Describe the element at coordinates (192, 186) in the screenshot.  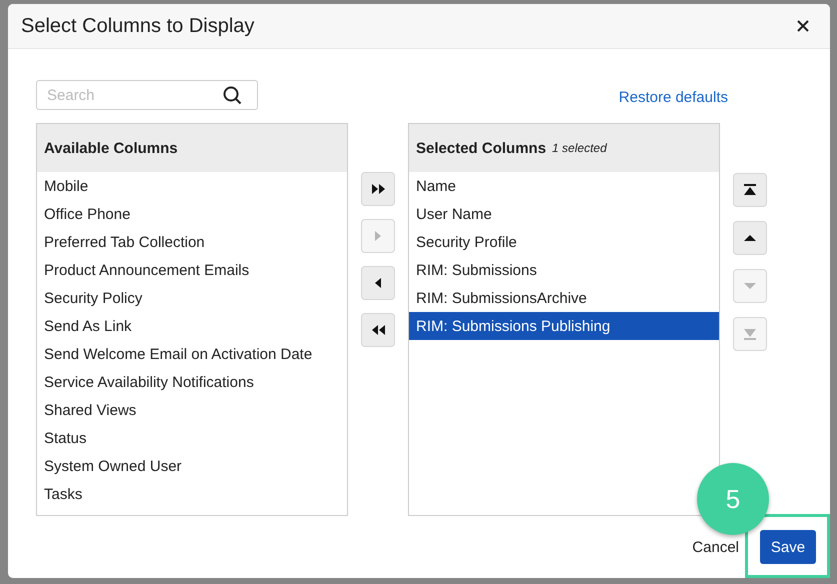
I see `list-item: Mobile` at that location.